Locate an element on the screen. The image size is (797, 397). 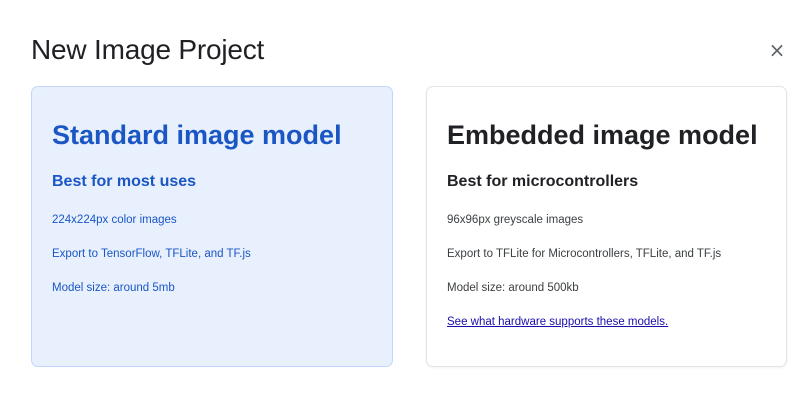
card-title: Embedded image model is located at coordinates (602, 135).